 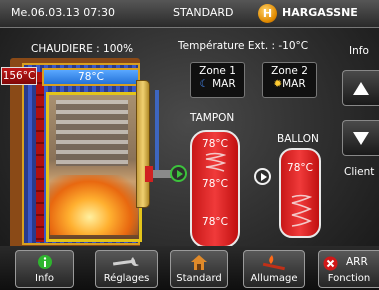 What do you see at coordinates (82, 49) in the screenshot?
I see `boiler-title: CHAUDIERE : 100%` at bounding box center [82, 49].